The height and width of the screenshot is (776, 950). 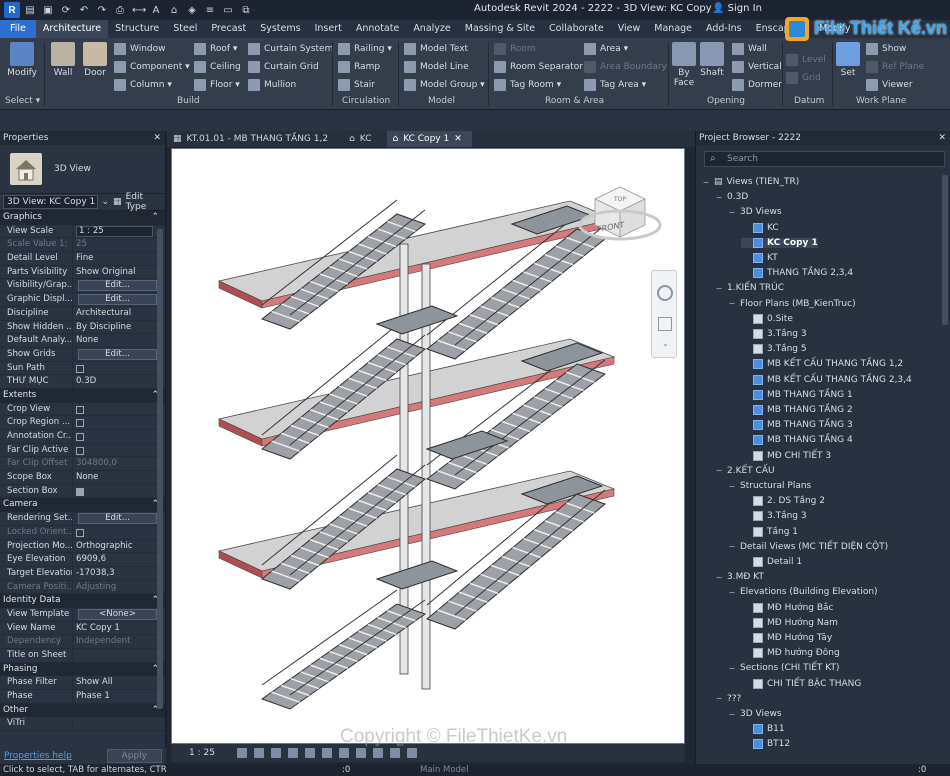 I want to click on property-section-header: Camera ⌃, so click(x=82, y=505).